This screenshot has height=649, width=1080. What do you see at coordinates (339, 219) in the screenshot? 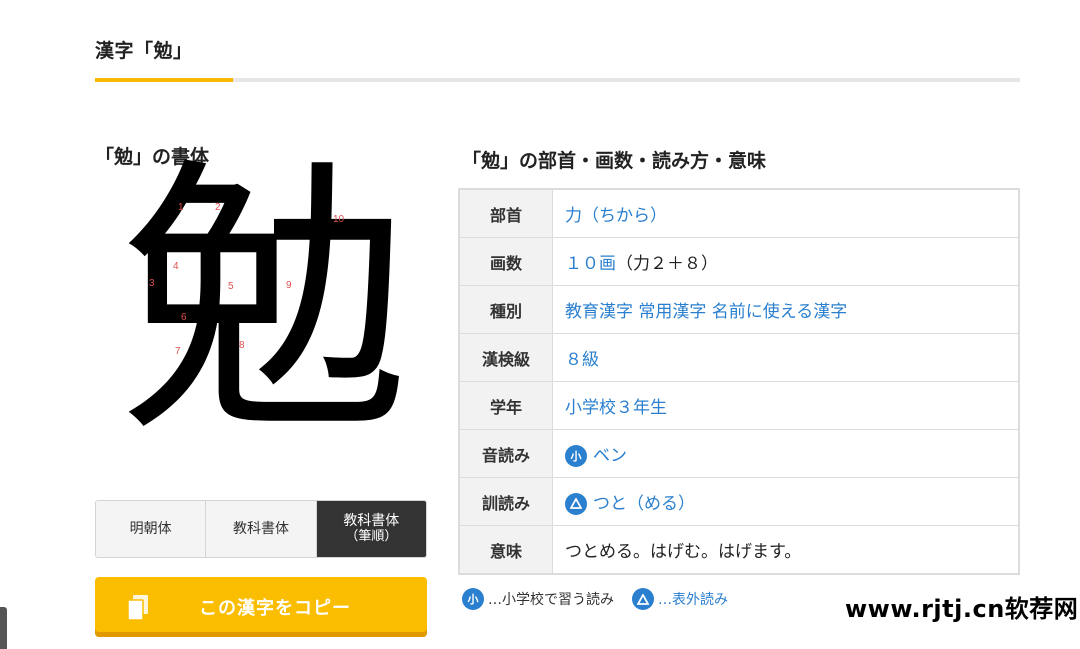
I see `stroke-number: 10` at bounding box center [339, 219].